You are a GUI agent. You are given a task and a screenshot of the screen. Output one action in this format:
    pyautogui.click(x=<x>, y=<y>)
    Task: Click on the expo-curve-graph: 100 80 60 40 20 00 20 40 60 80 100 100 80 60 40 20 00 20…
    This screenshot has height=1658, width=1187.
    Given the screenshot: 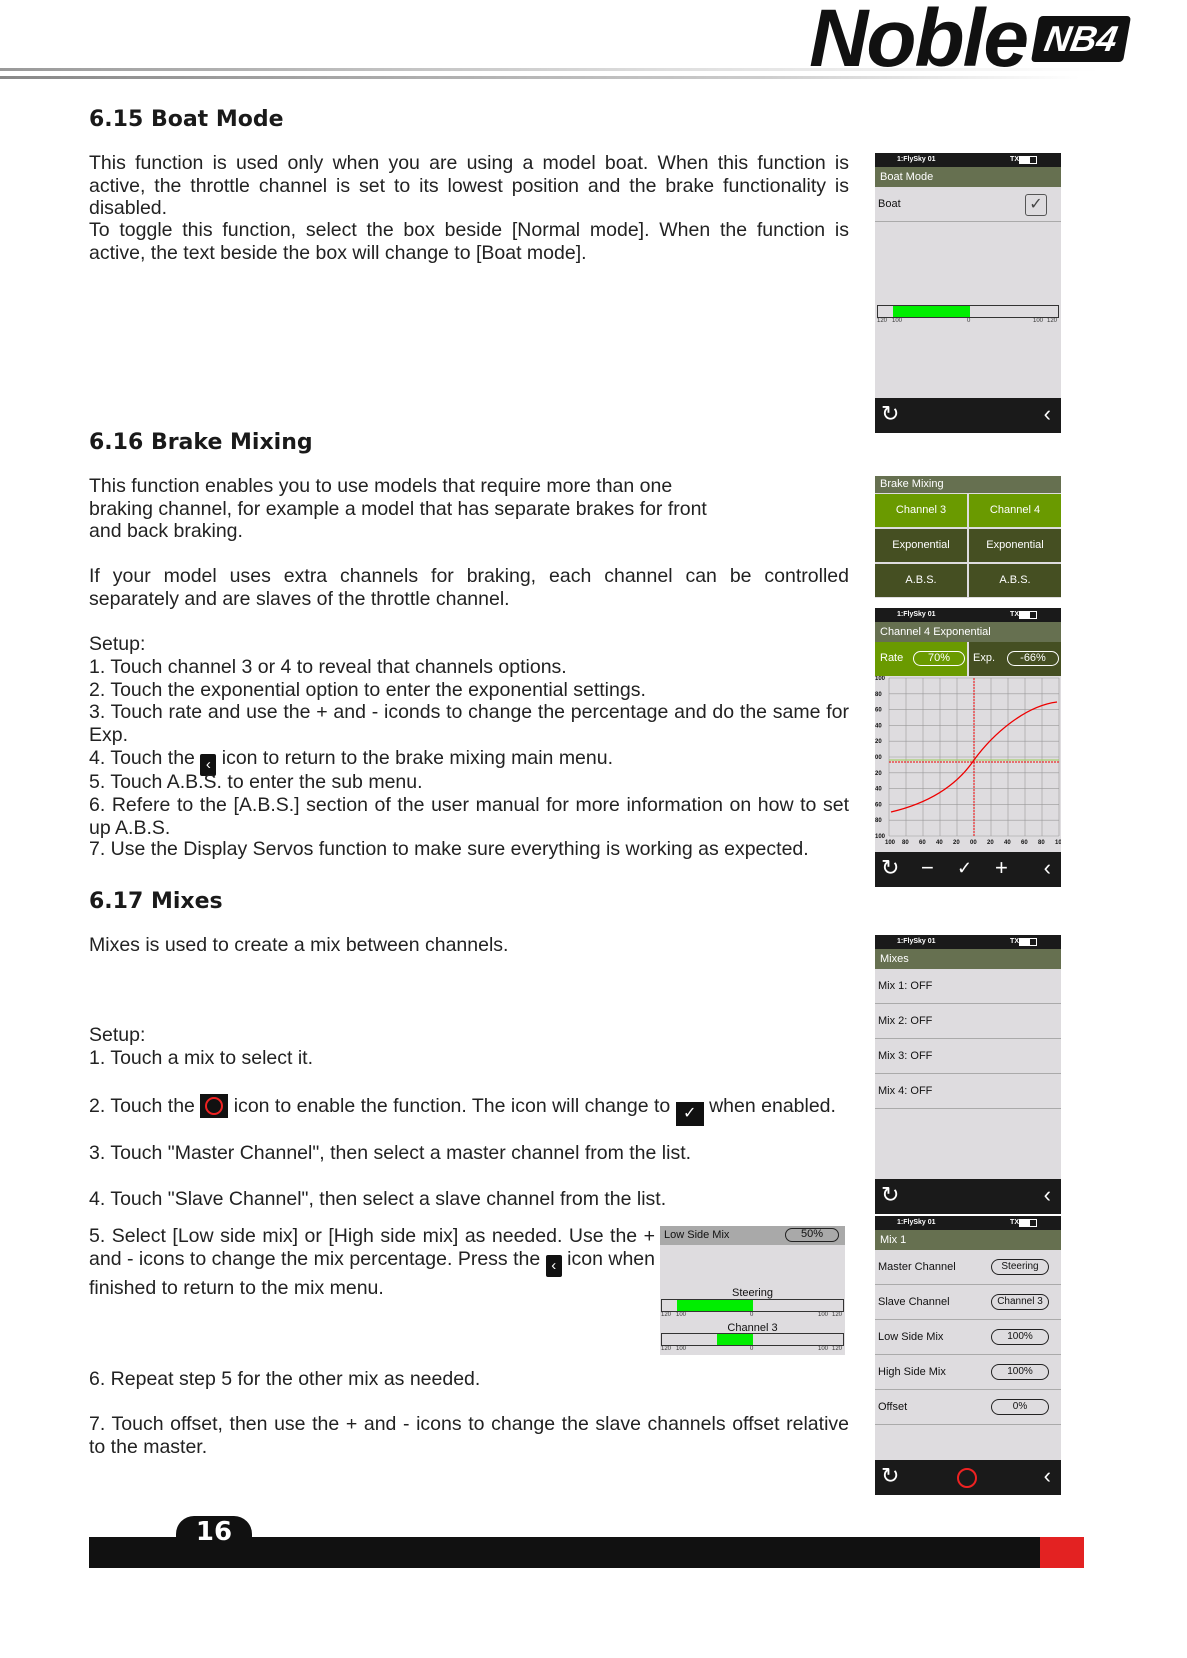 What is the action you would take?
    pyautogui.click(x=968, y=761)
    